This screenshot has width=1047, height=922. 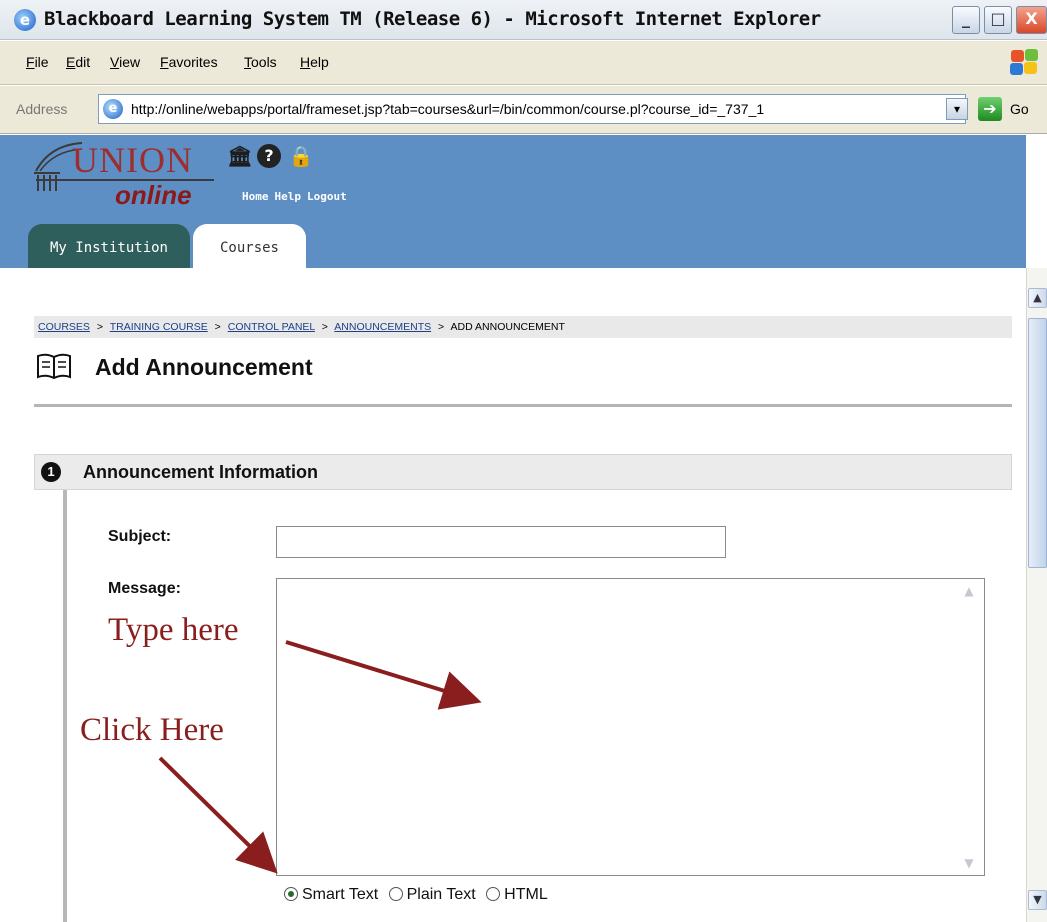 I want to click on tab-courses: Courses, so click(x=249, y=246).